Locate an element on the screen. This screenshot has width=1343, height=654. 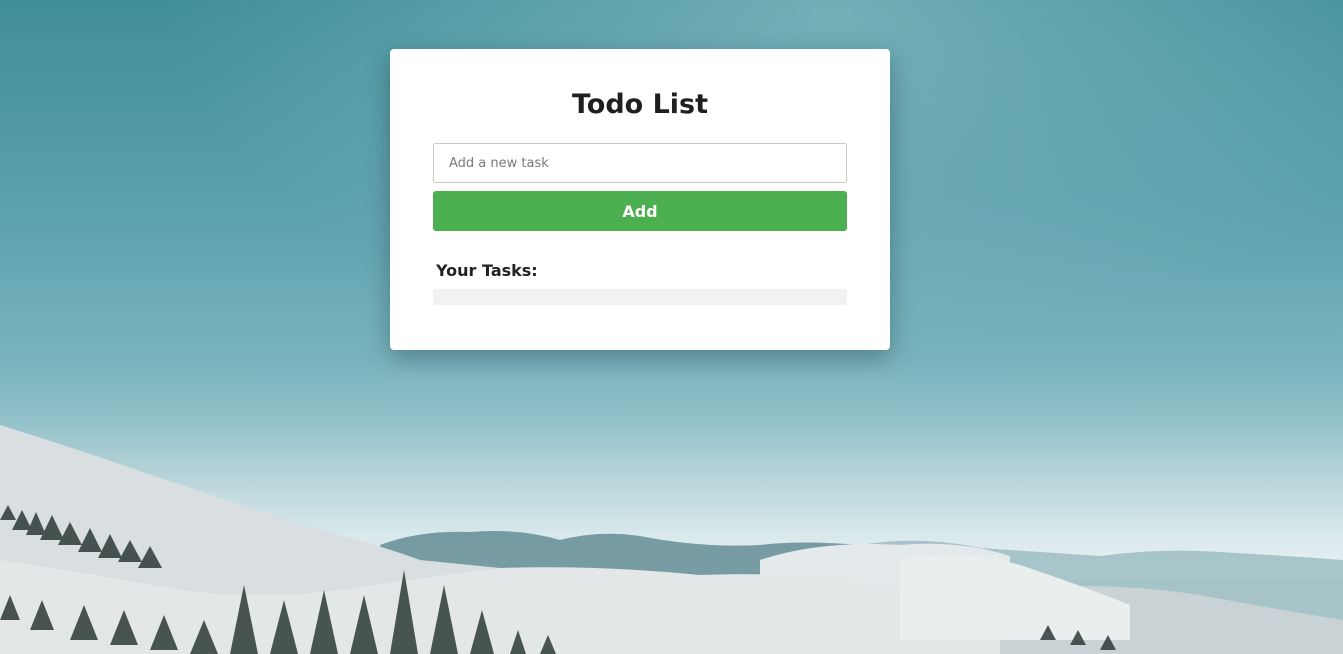
new-task-input is located at coordinates (640, 163).